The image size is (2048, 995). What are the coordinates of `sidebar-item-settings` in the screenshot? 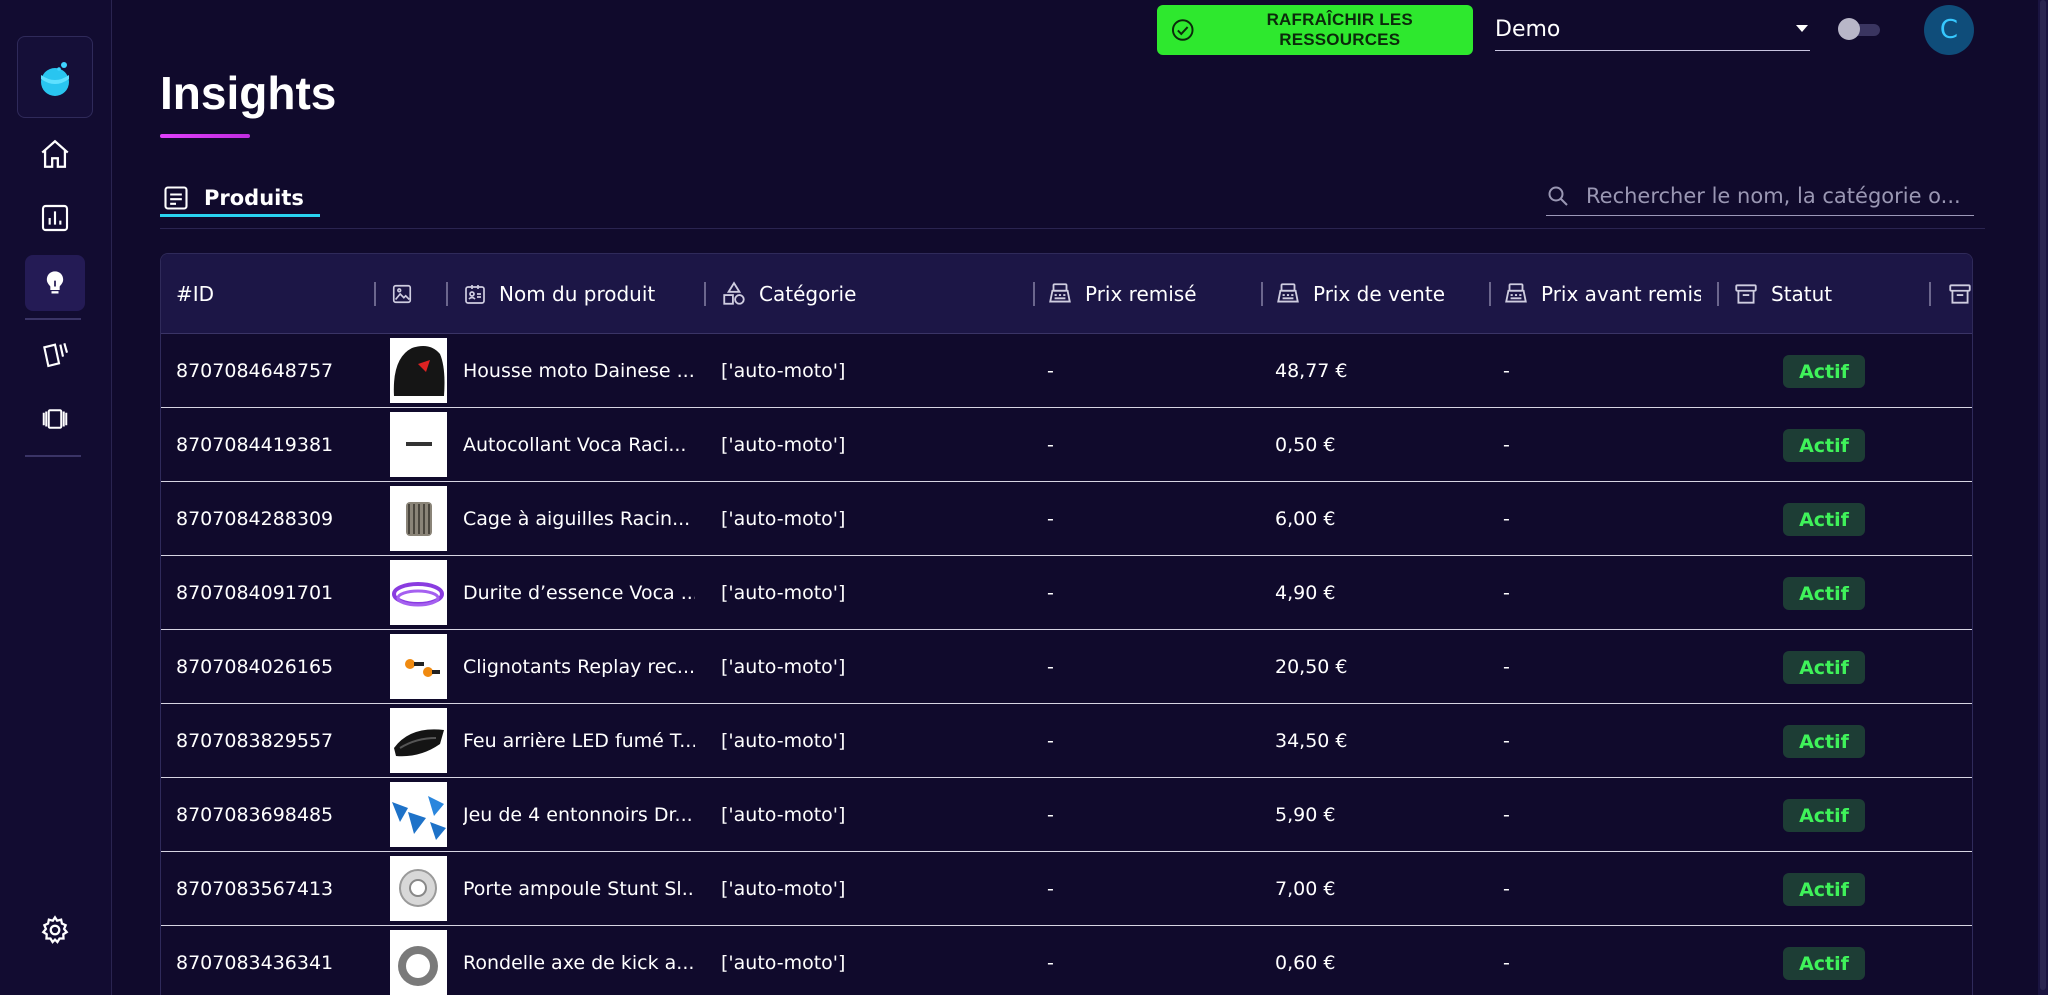 It's located at (55, 930).